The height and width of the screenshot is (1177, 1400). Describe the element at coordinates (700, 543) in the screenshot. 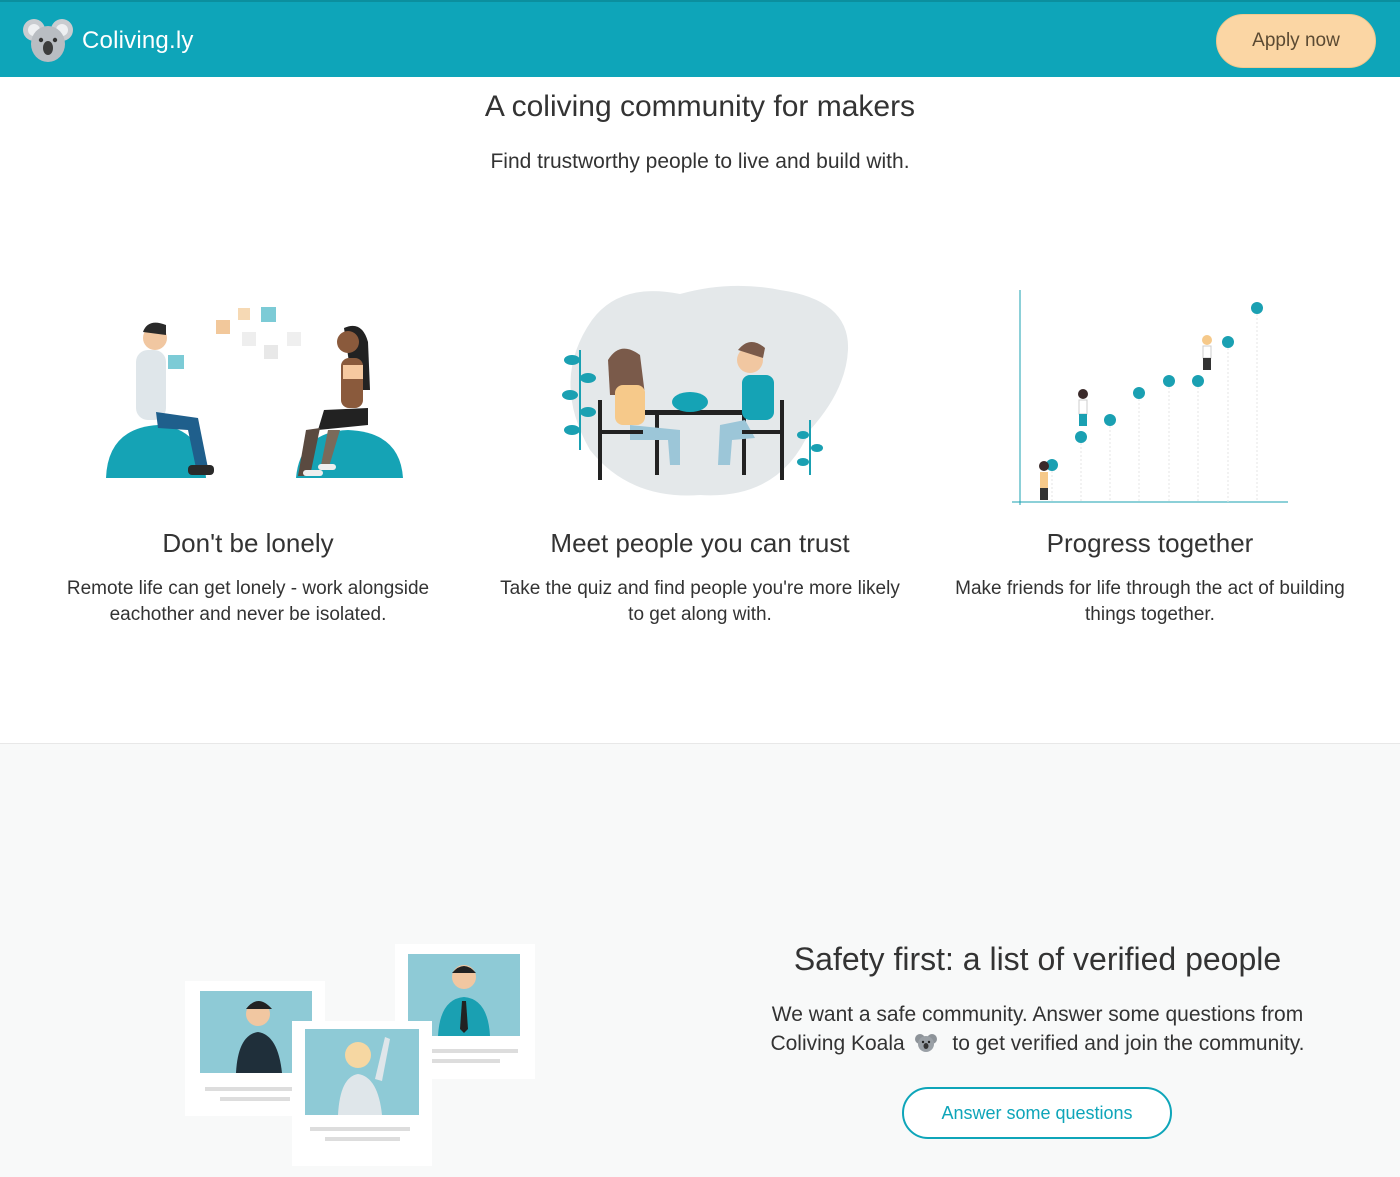

I see `feature-title: Meet people you can trust` at that location.